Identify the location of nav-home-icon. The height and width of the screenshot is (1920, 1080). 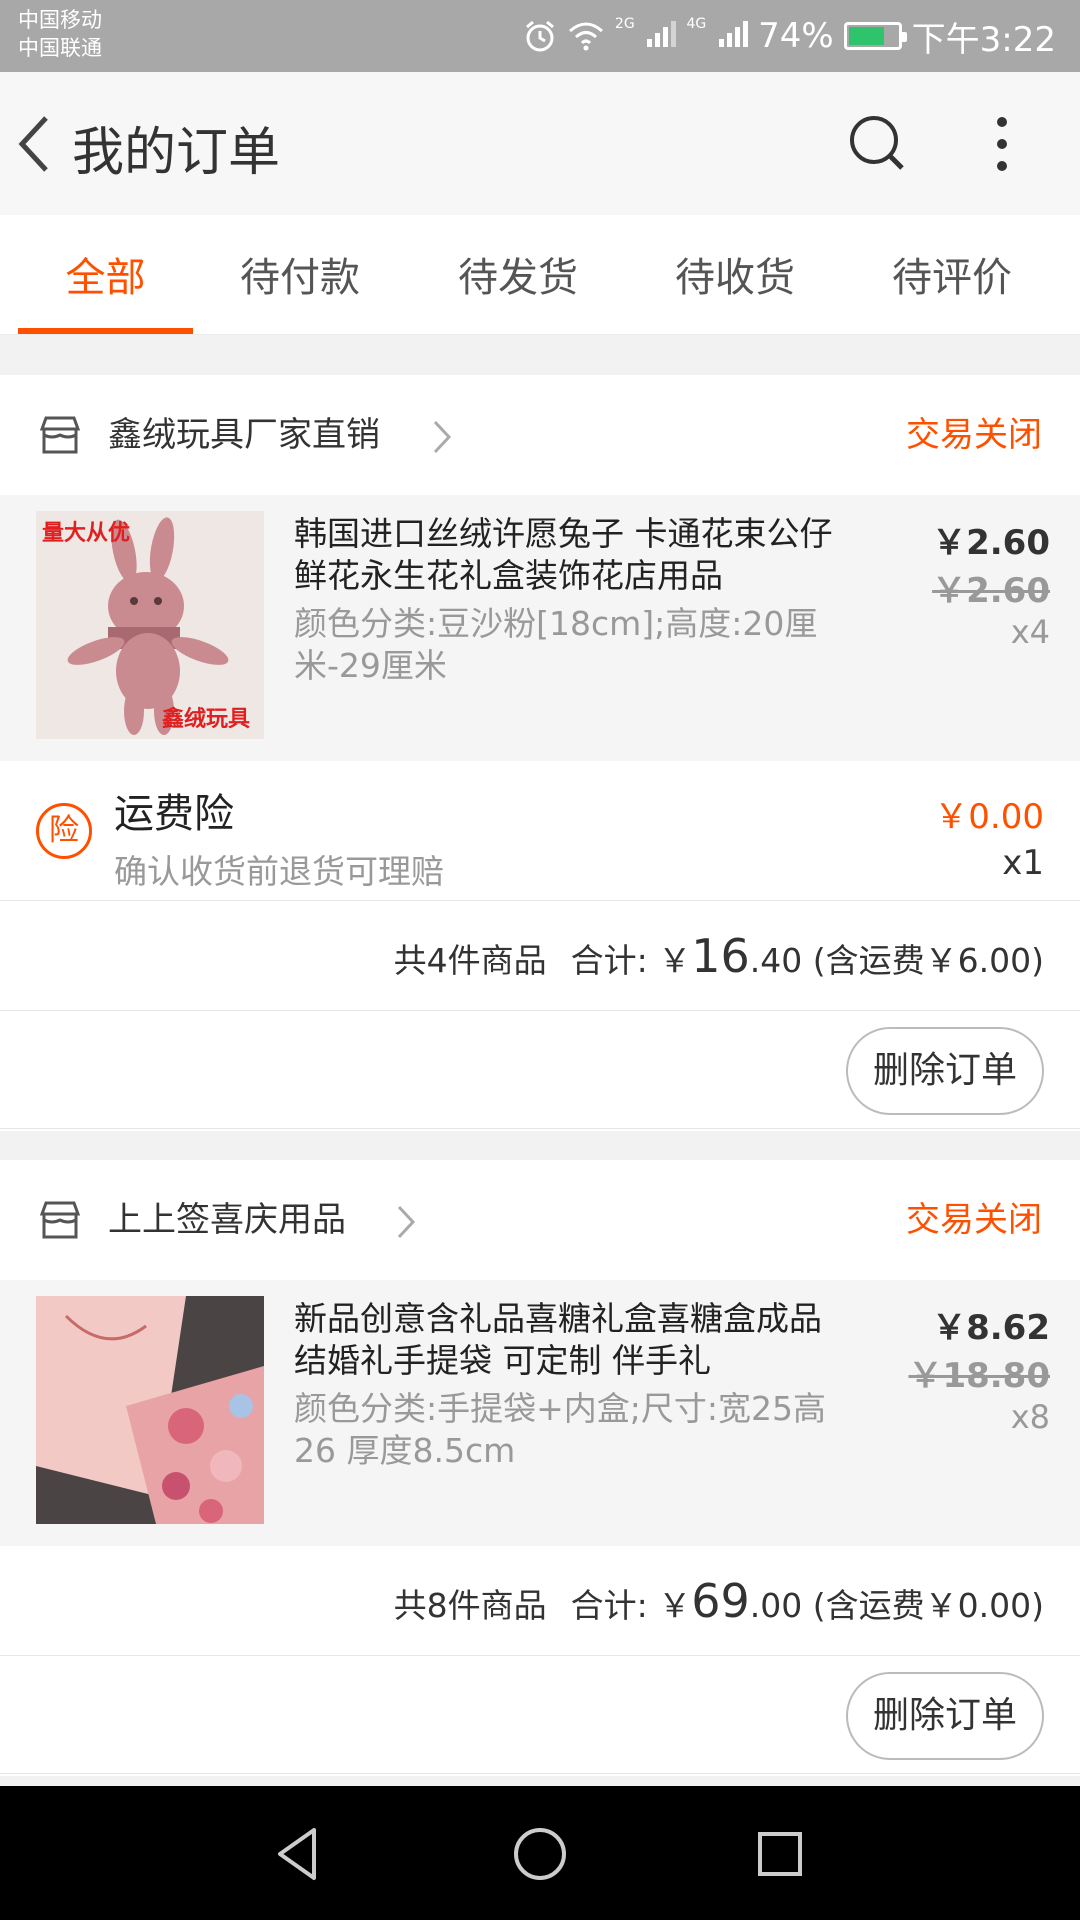
(540, 1854).